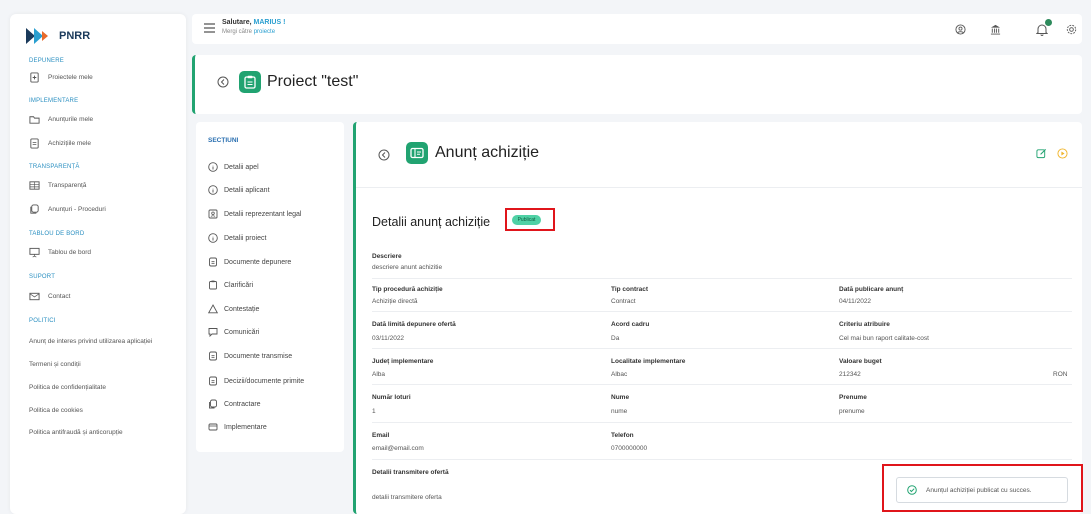  What do you see at coordinates (49, 296) in the screenshot?
I see `sidebar-item-contact: Contact` at bounding box center [49, 296].